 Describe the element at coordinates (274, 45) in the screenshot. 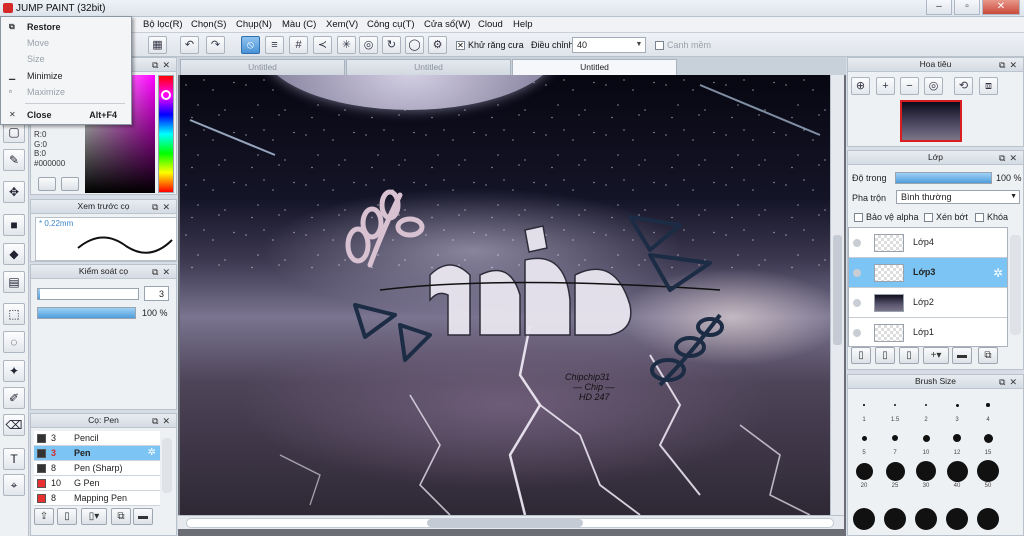

I see `parallel-ruler-icon: ≡` at that location.